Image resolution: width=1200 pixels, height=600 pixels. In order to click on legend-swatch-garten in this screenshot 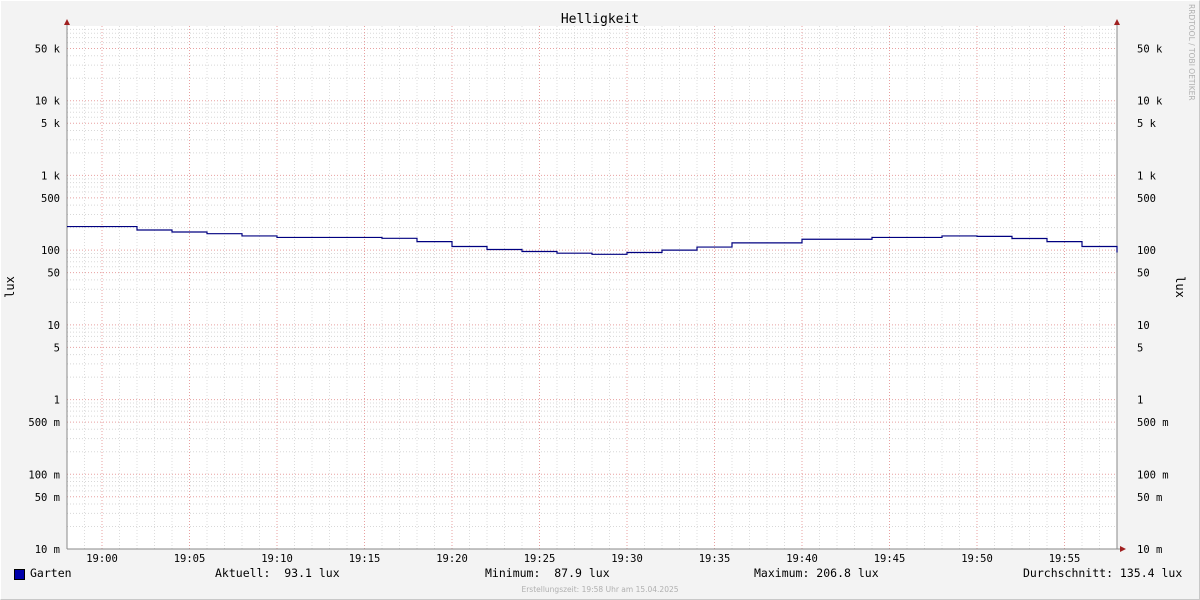, I will do `click(19, 574)`.